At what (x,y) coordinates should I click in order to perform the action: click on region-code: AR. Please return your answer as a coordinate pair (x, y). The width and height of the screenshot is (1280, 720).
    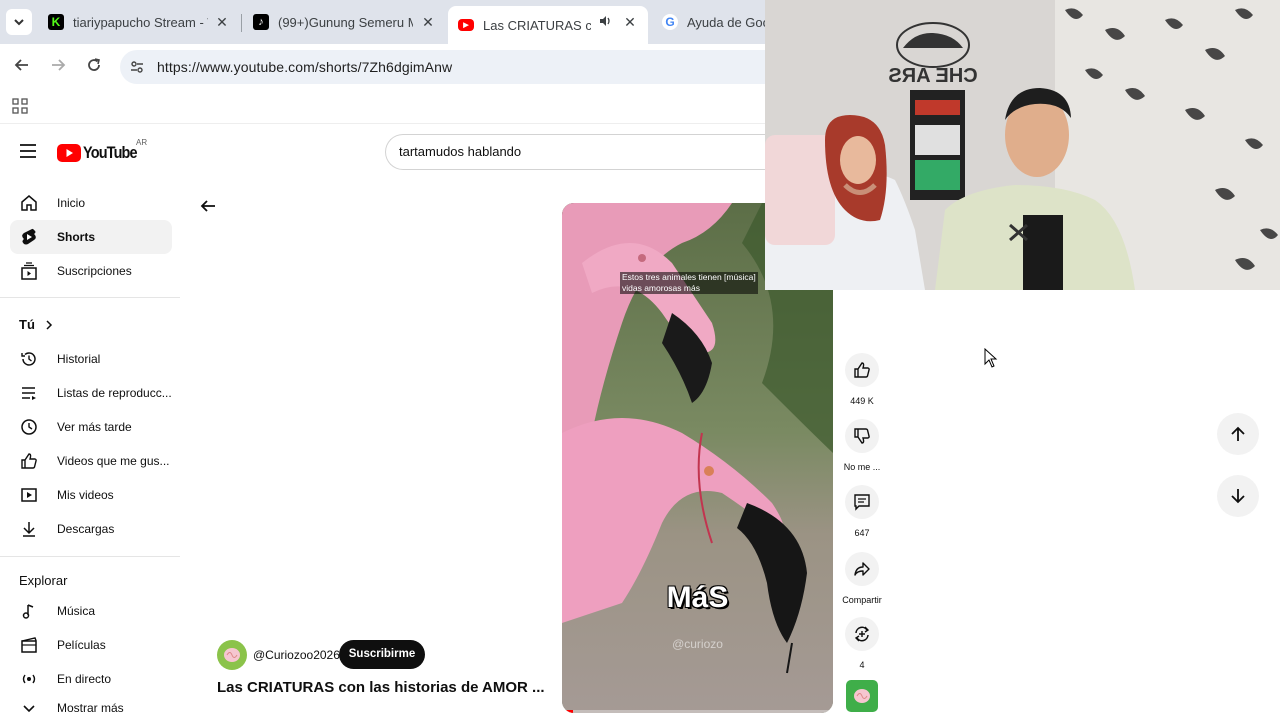
    Looking at the image, I should click on (142, 142).